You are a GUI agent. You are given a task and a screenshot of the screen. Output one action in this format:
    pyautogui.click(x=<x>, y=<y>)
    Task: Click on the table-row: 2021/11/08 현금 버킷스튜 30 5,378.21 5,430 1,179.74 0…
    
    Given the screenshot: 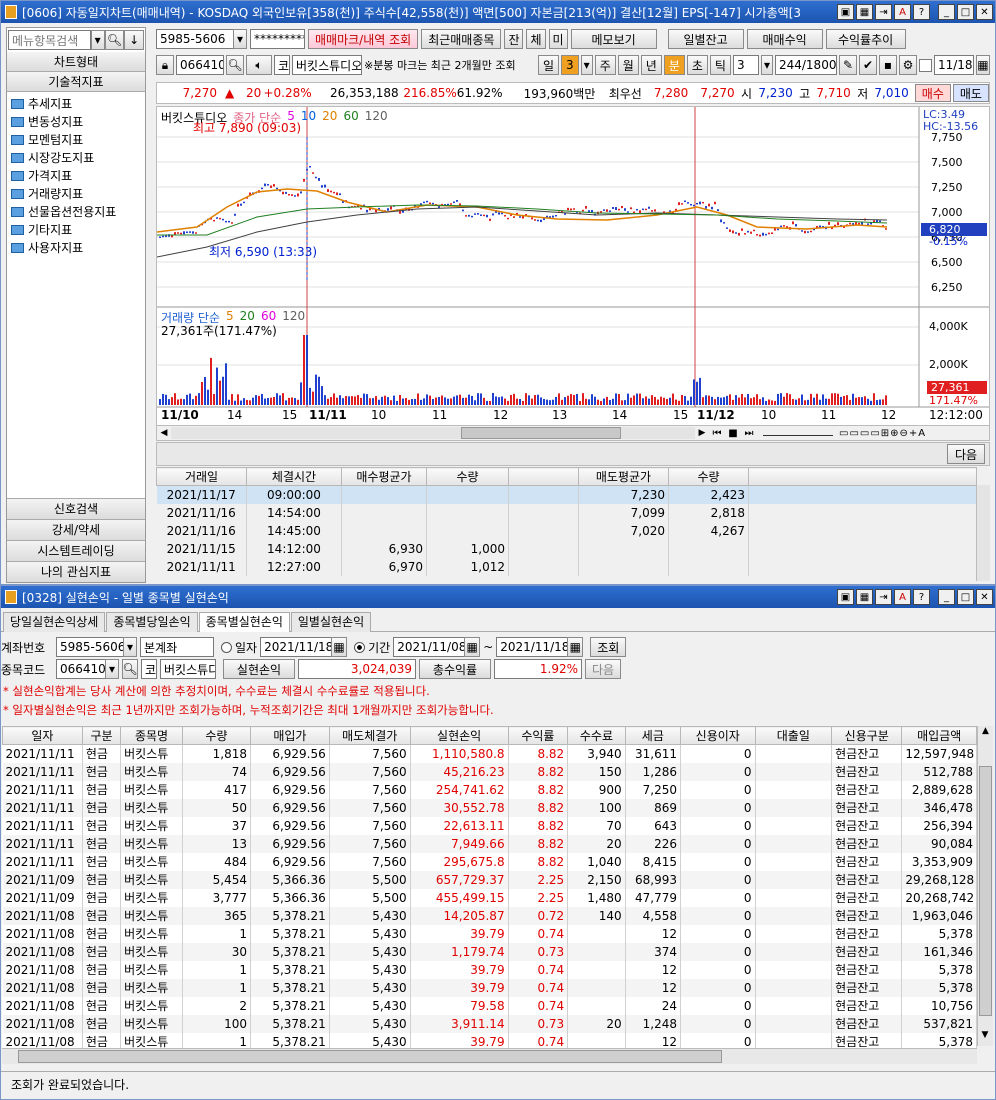 What is the action you would take?
    pyautogui.click(x=489, y=951)
    